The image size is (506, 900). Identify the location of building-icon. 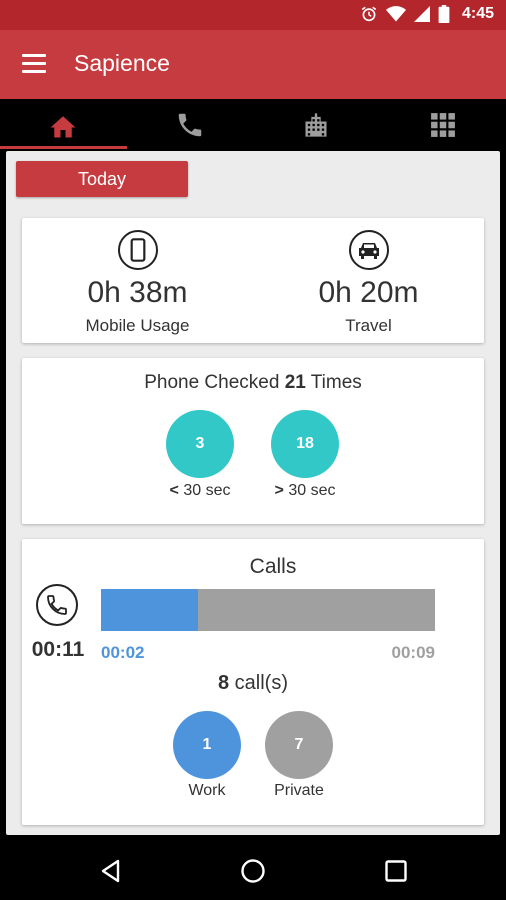
(316, 125).